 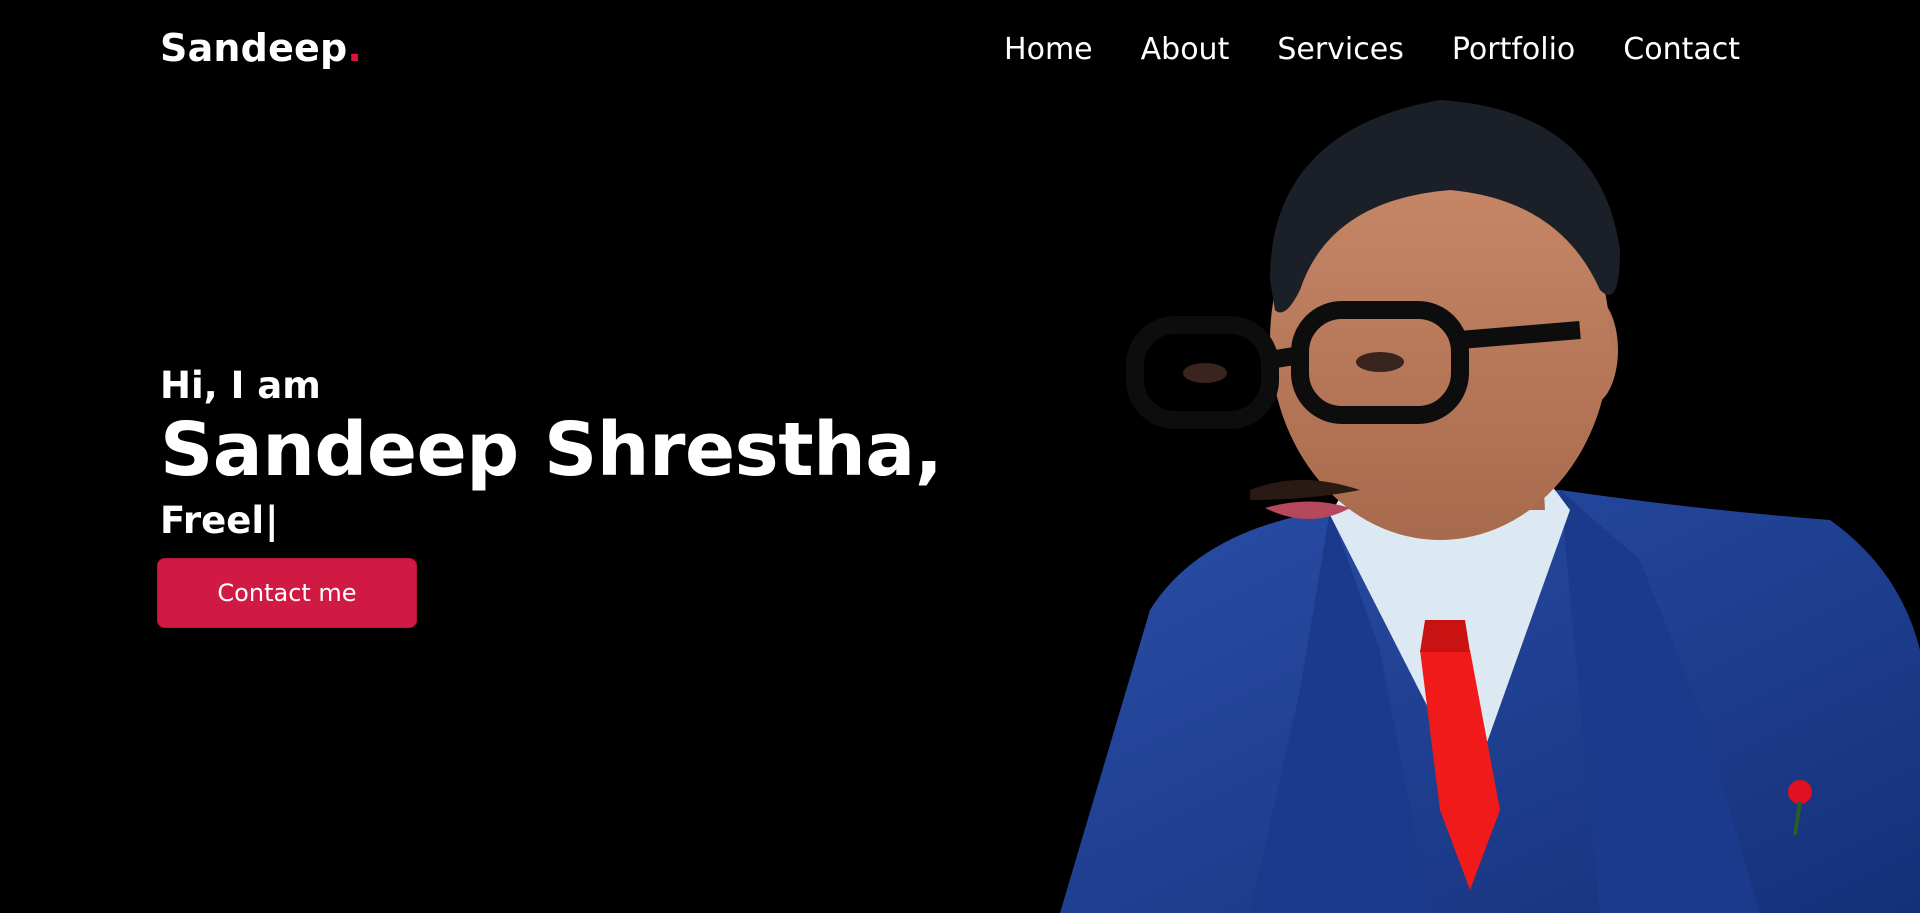 I want to click on typing-cursor: |, so click(x=272, y=520).